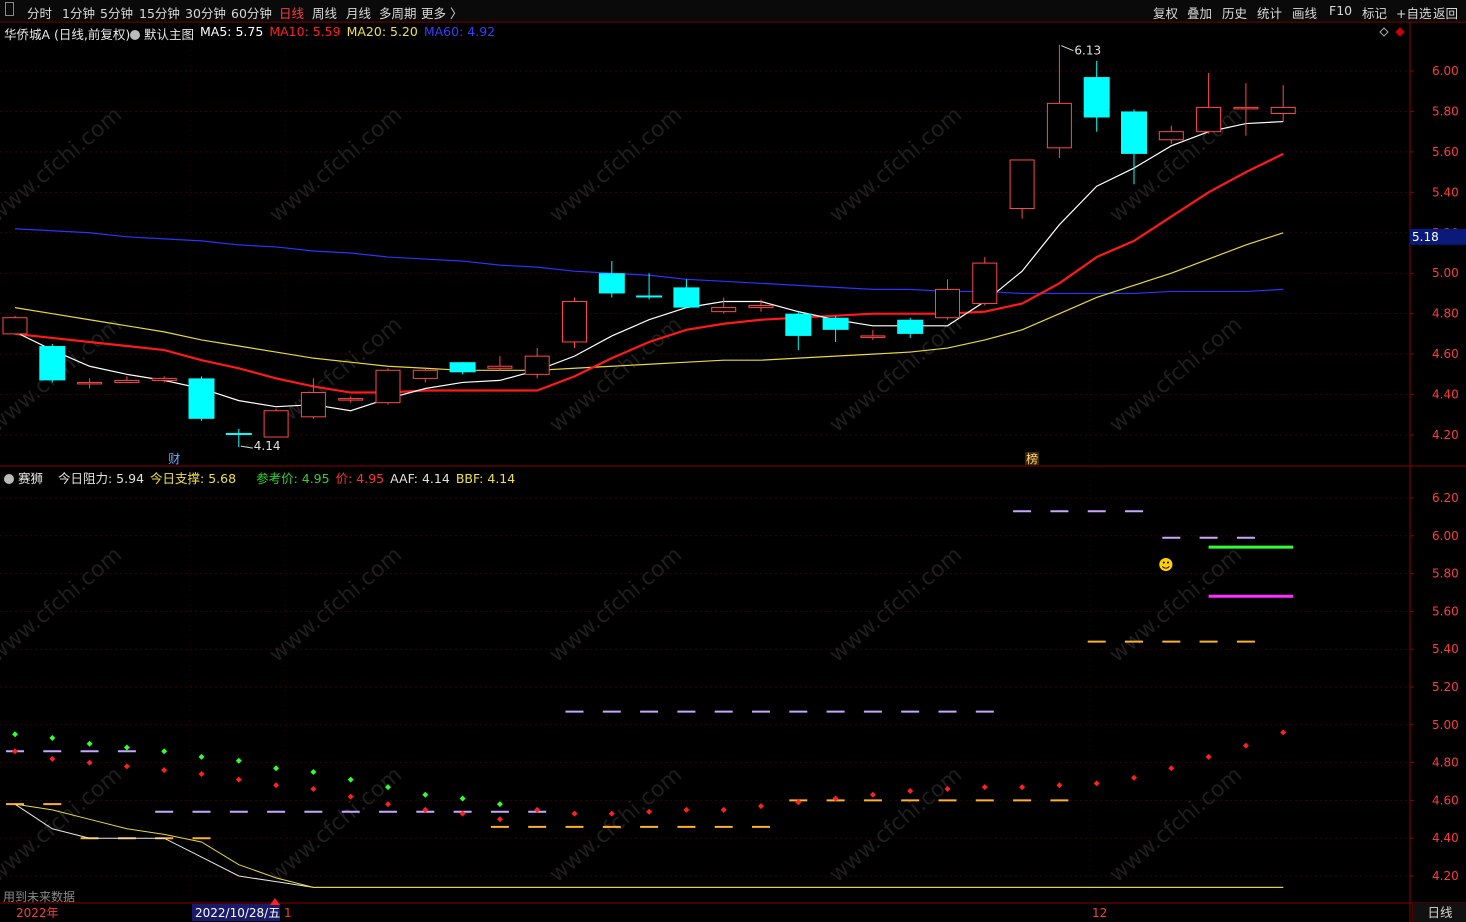 The height and width of the screenshot is (922, 1466). I want to click on indicator-y-tick-label: 5.60, so click(1445, 611).